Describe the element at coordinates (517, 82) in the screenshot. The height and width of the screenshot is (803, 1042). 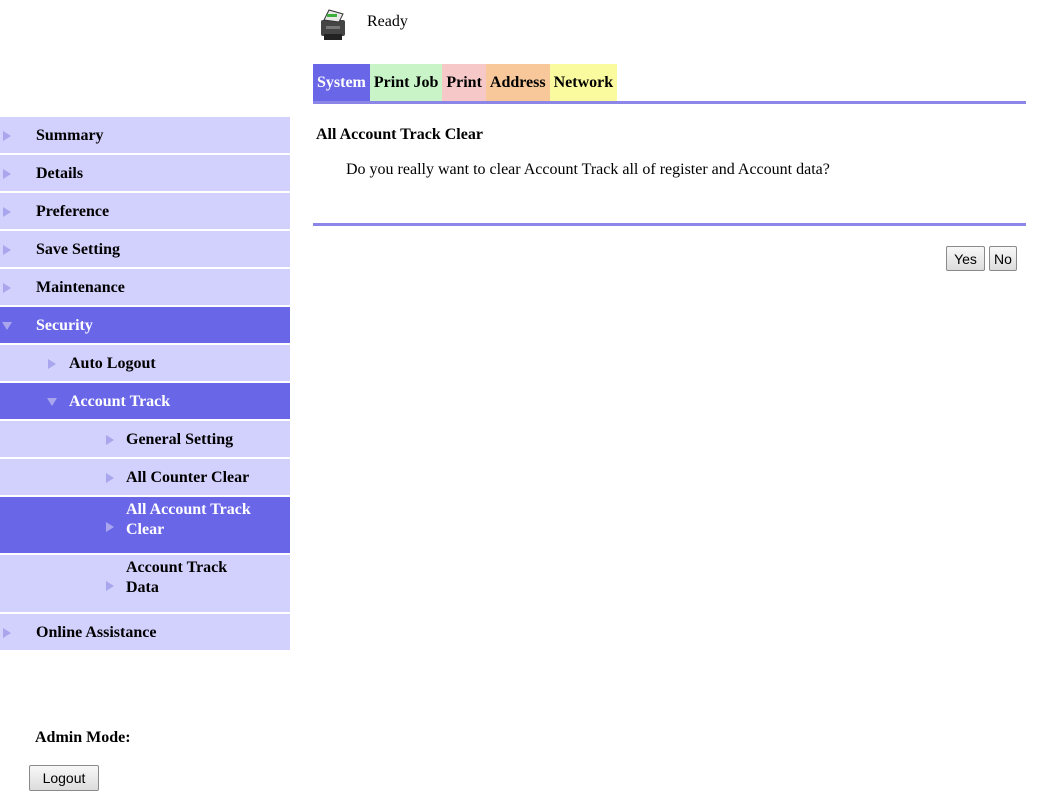
I see `tab-address: Address` at that location.